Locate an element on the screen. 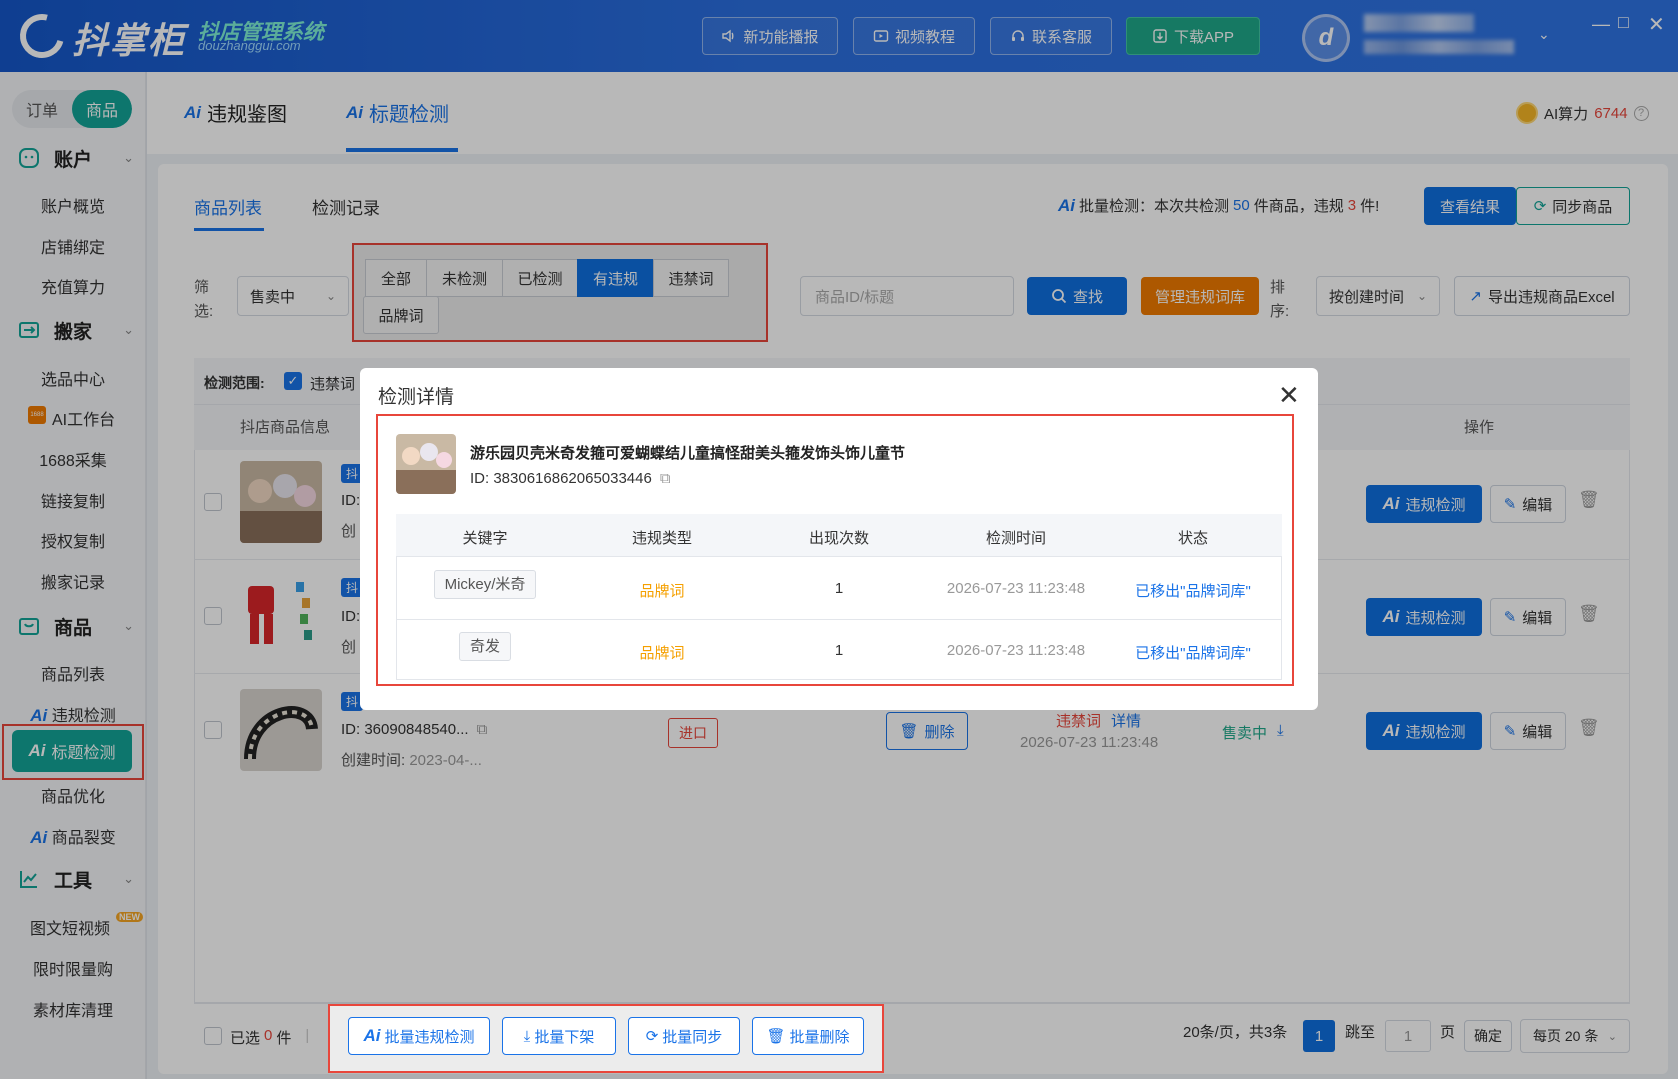 This screenshot has height=1079, width=1678. modal-row-divider is located at coordinates (839, 619).